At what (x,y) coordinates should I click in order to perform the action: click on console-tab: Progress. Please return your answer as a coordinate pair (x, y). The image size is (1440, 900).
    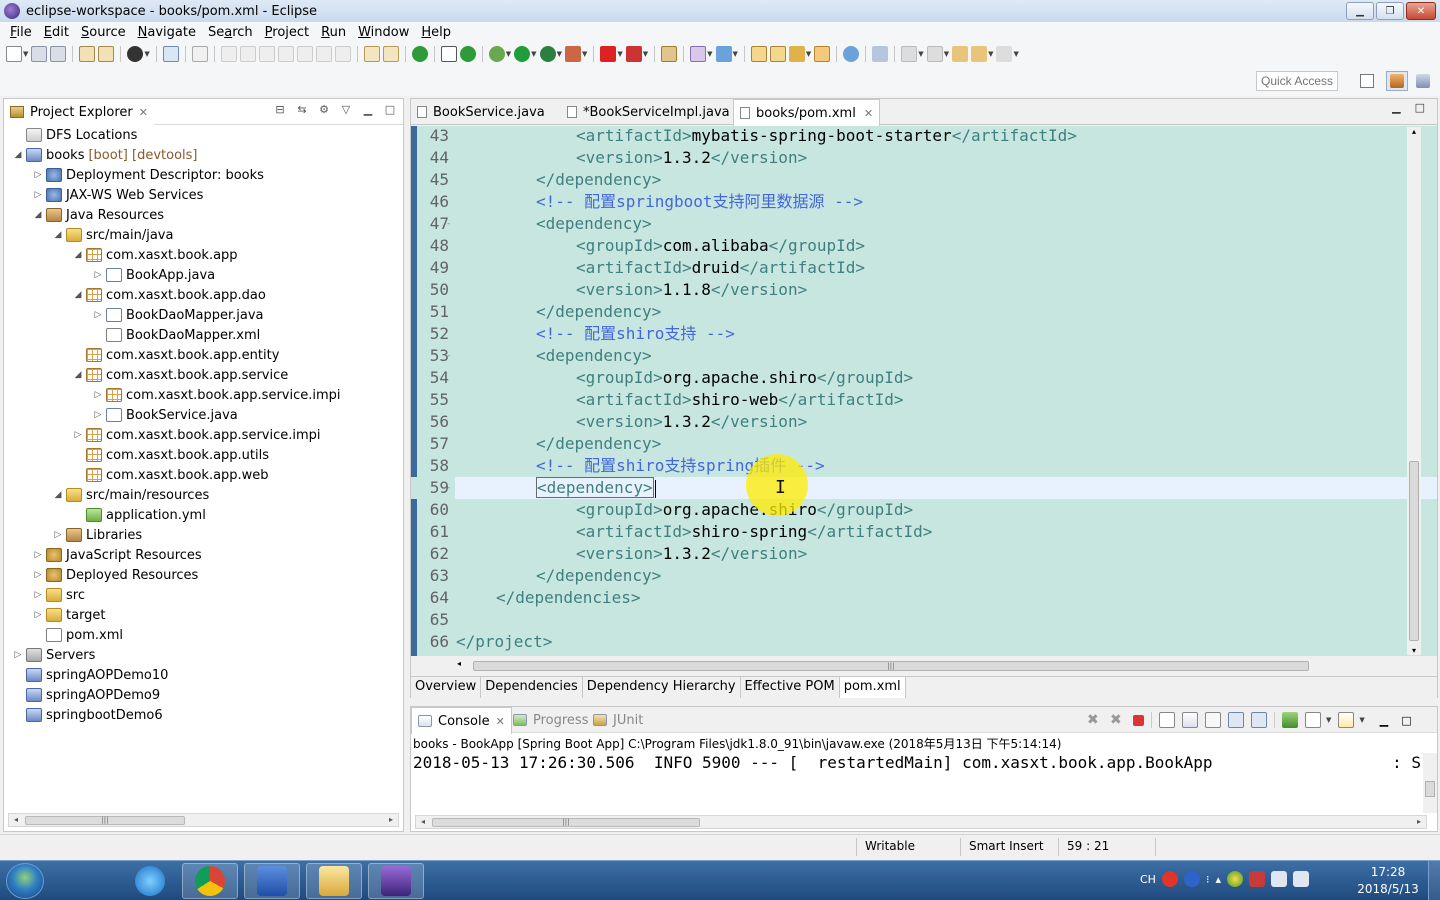
    Looking at the image, I should click on (550, 720).